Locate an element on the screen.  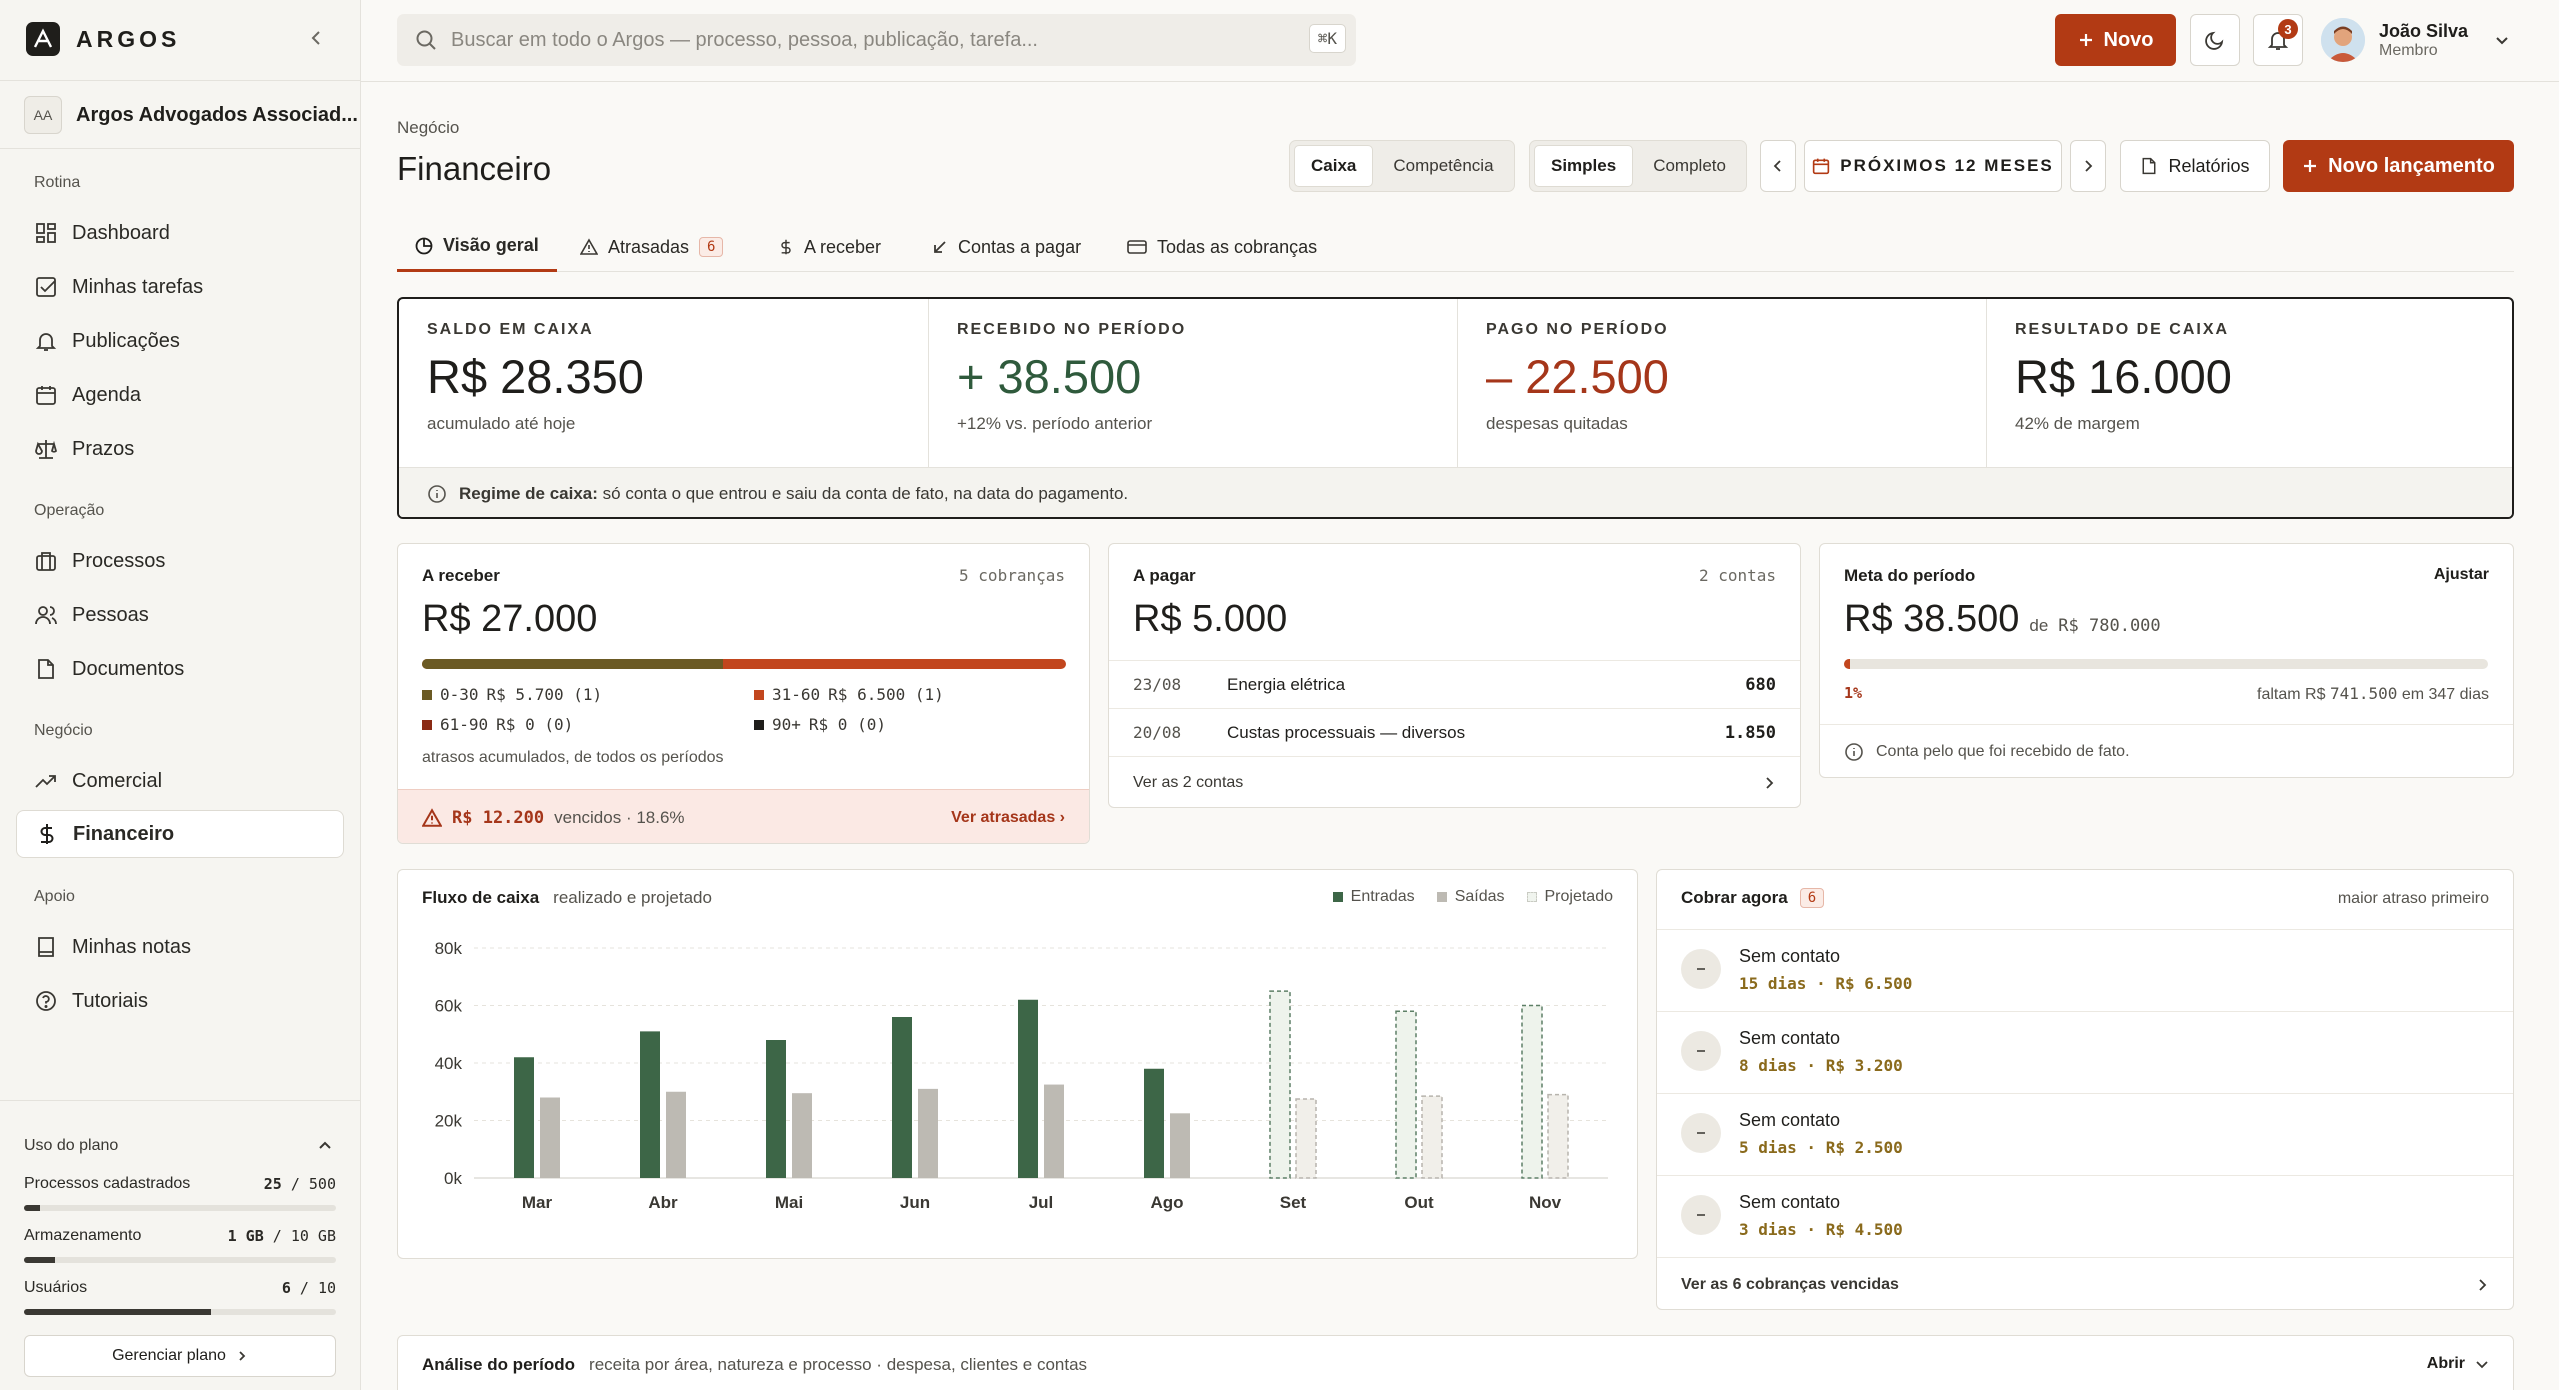
card-title: A receber is located at coordinates (461, 575).